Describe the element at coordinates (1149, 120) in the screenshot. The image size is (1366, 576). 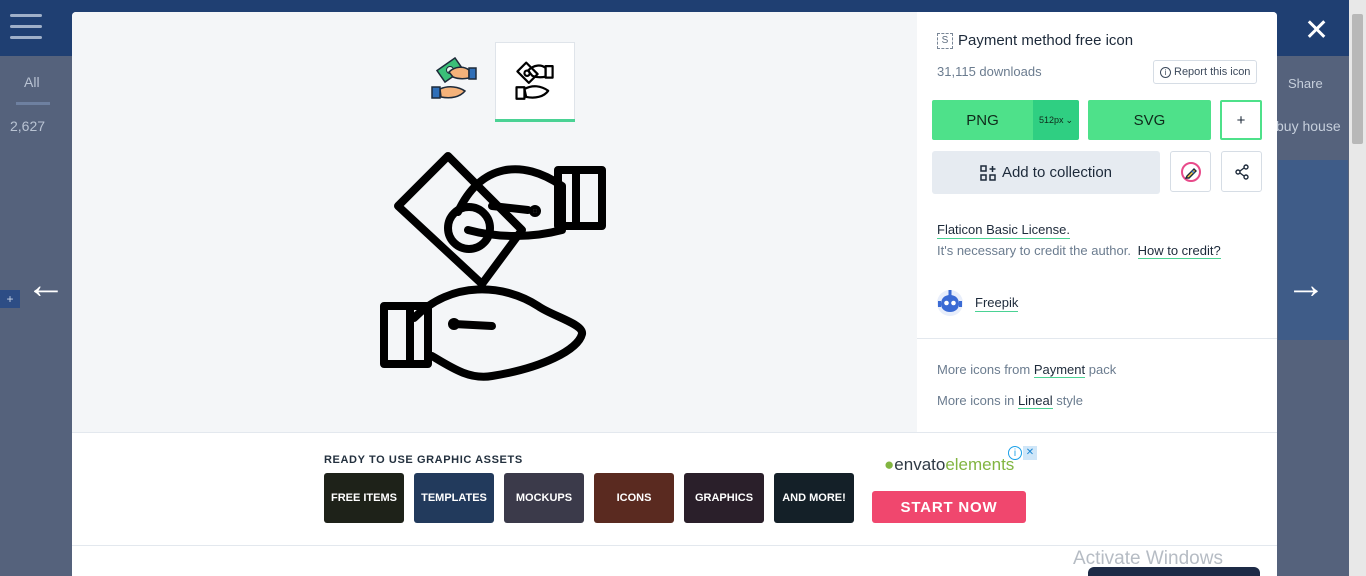
I see `download-svg-button: SVG` at that location.